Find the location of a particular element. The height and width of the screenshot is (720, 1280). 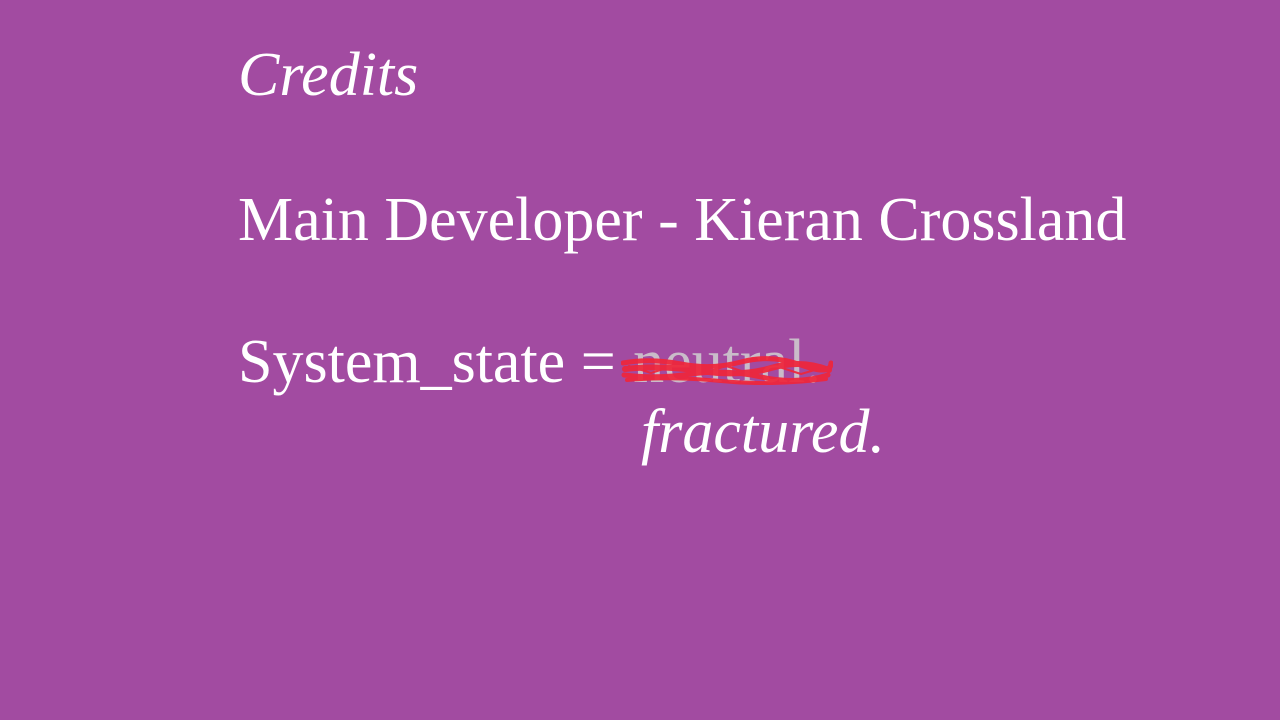

system-state-line: System_state = neutral. is located at coordinates (536, 362).